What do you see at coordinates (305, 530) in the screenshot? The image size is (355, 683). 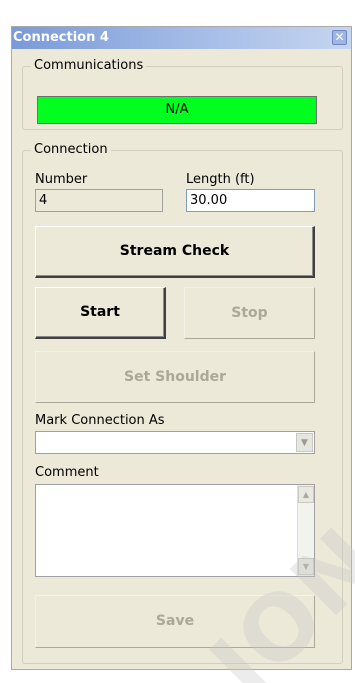 I see `comment-scrollbar: ▲ ▼` at bounding box center [305, 530].